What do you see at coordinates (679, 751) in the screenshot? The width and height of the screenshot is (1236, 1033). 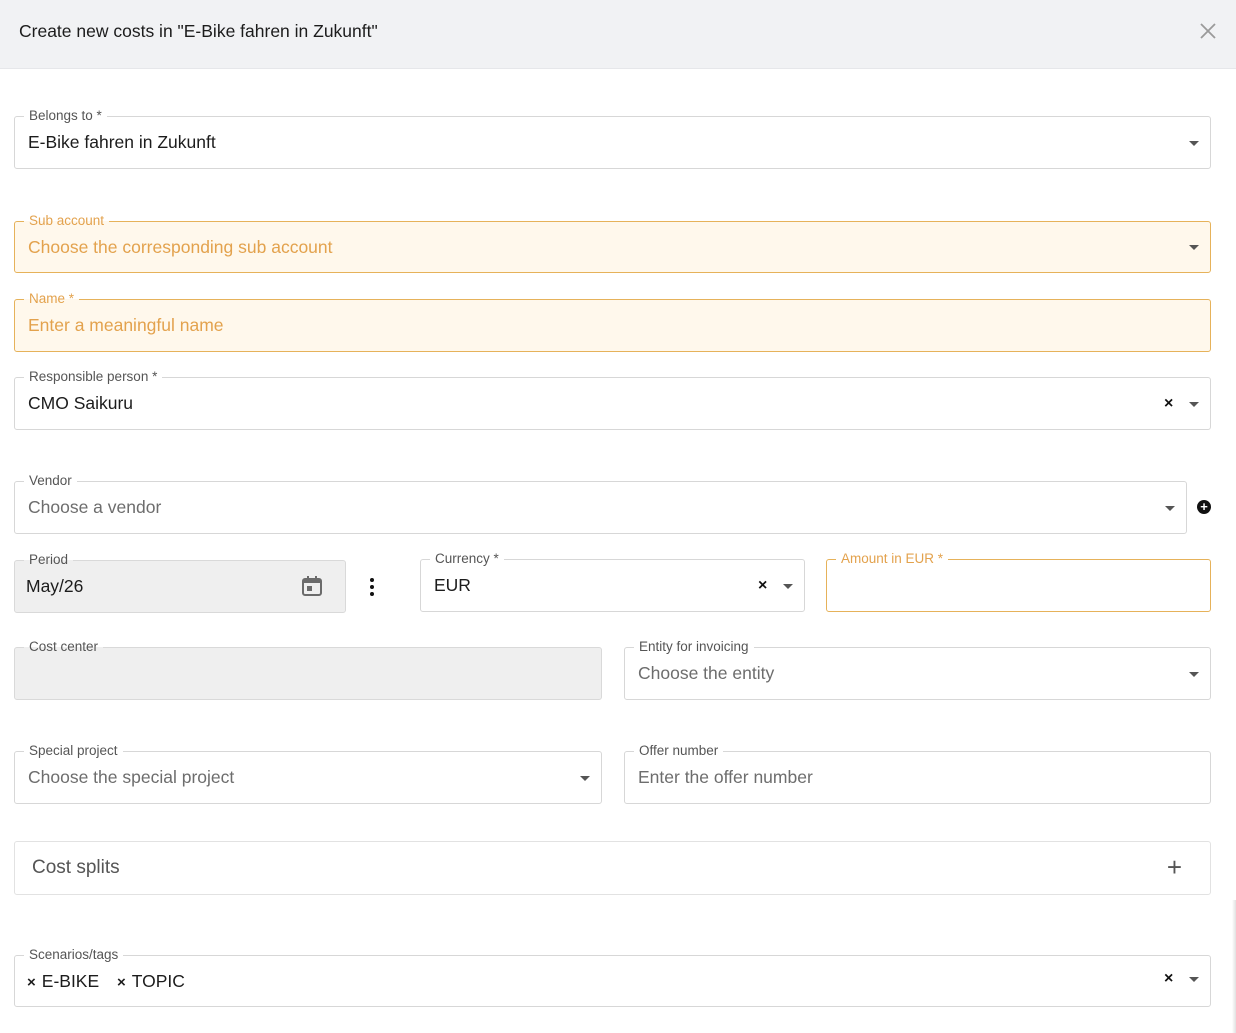 I see `offer-number-label: Offer number` at bounding box center [679, 751].